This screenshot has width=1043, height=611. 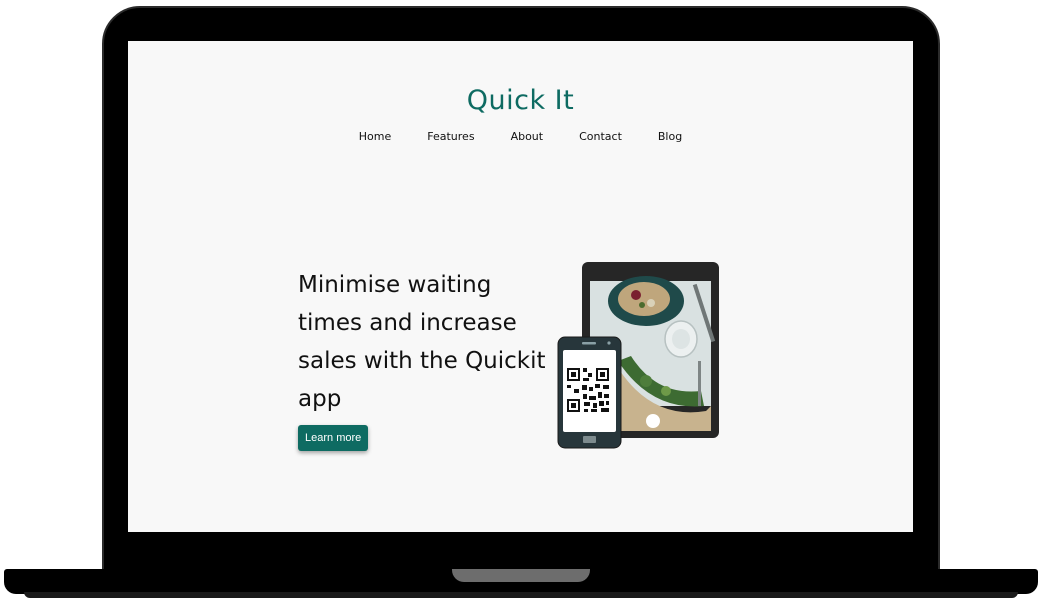 I want to click on learn-more-button: Learn more, so click(x=333, y=438).